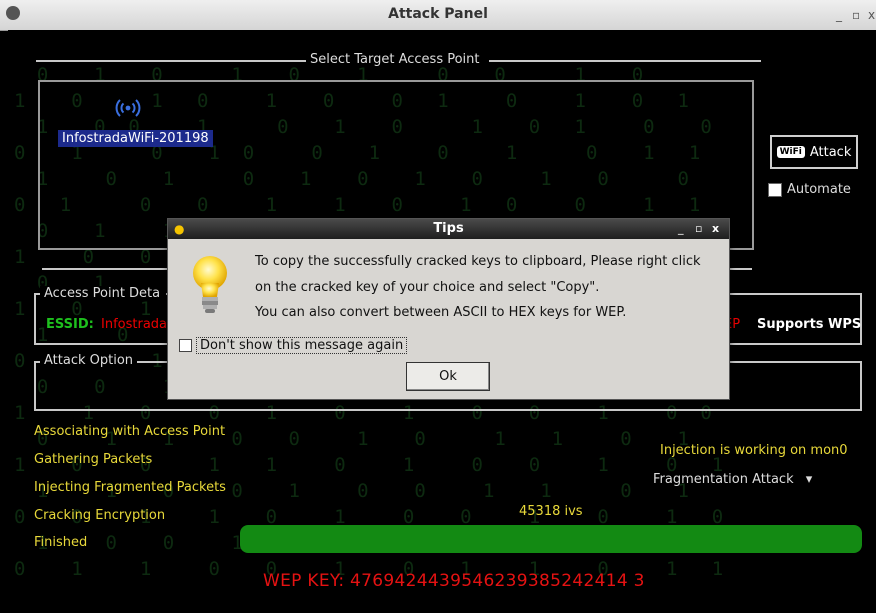 This screenshot has height=613, width=876. I want to click on dialog-title: Tips, so click(448, 228).